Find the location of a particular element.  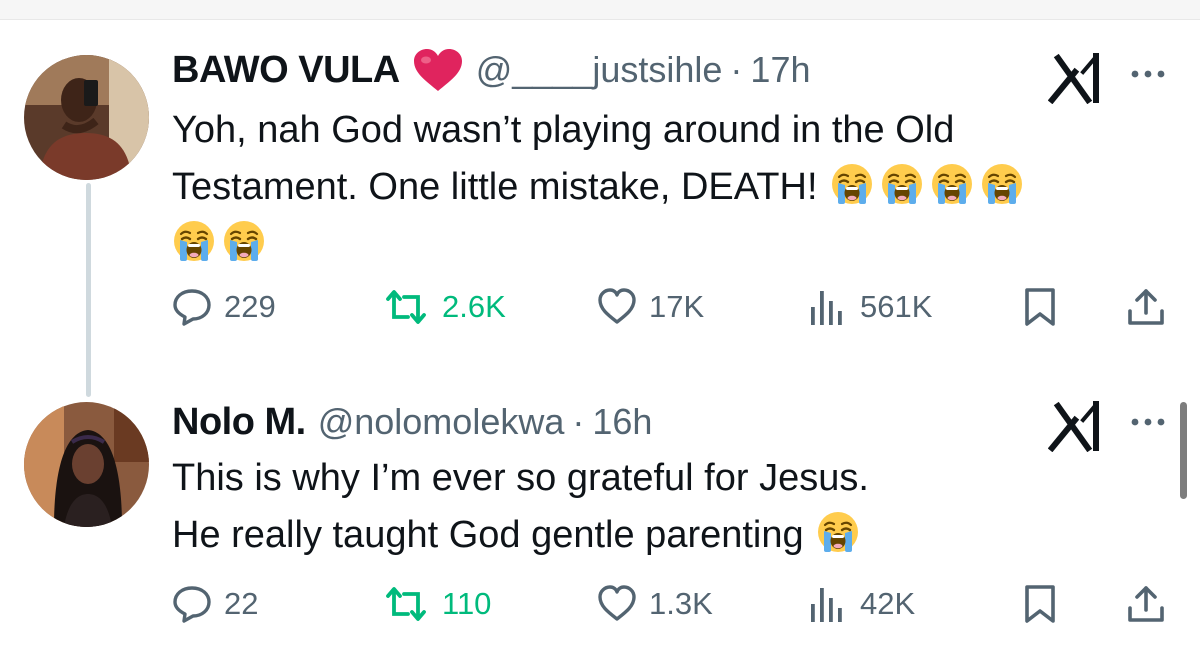

tweet-header: Nolo M. @nolomolekwa · 16h is located at coordinates (412, 422).